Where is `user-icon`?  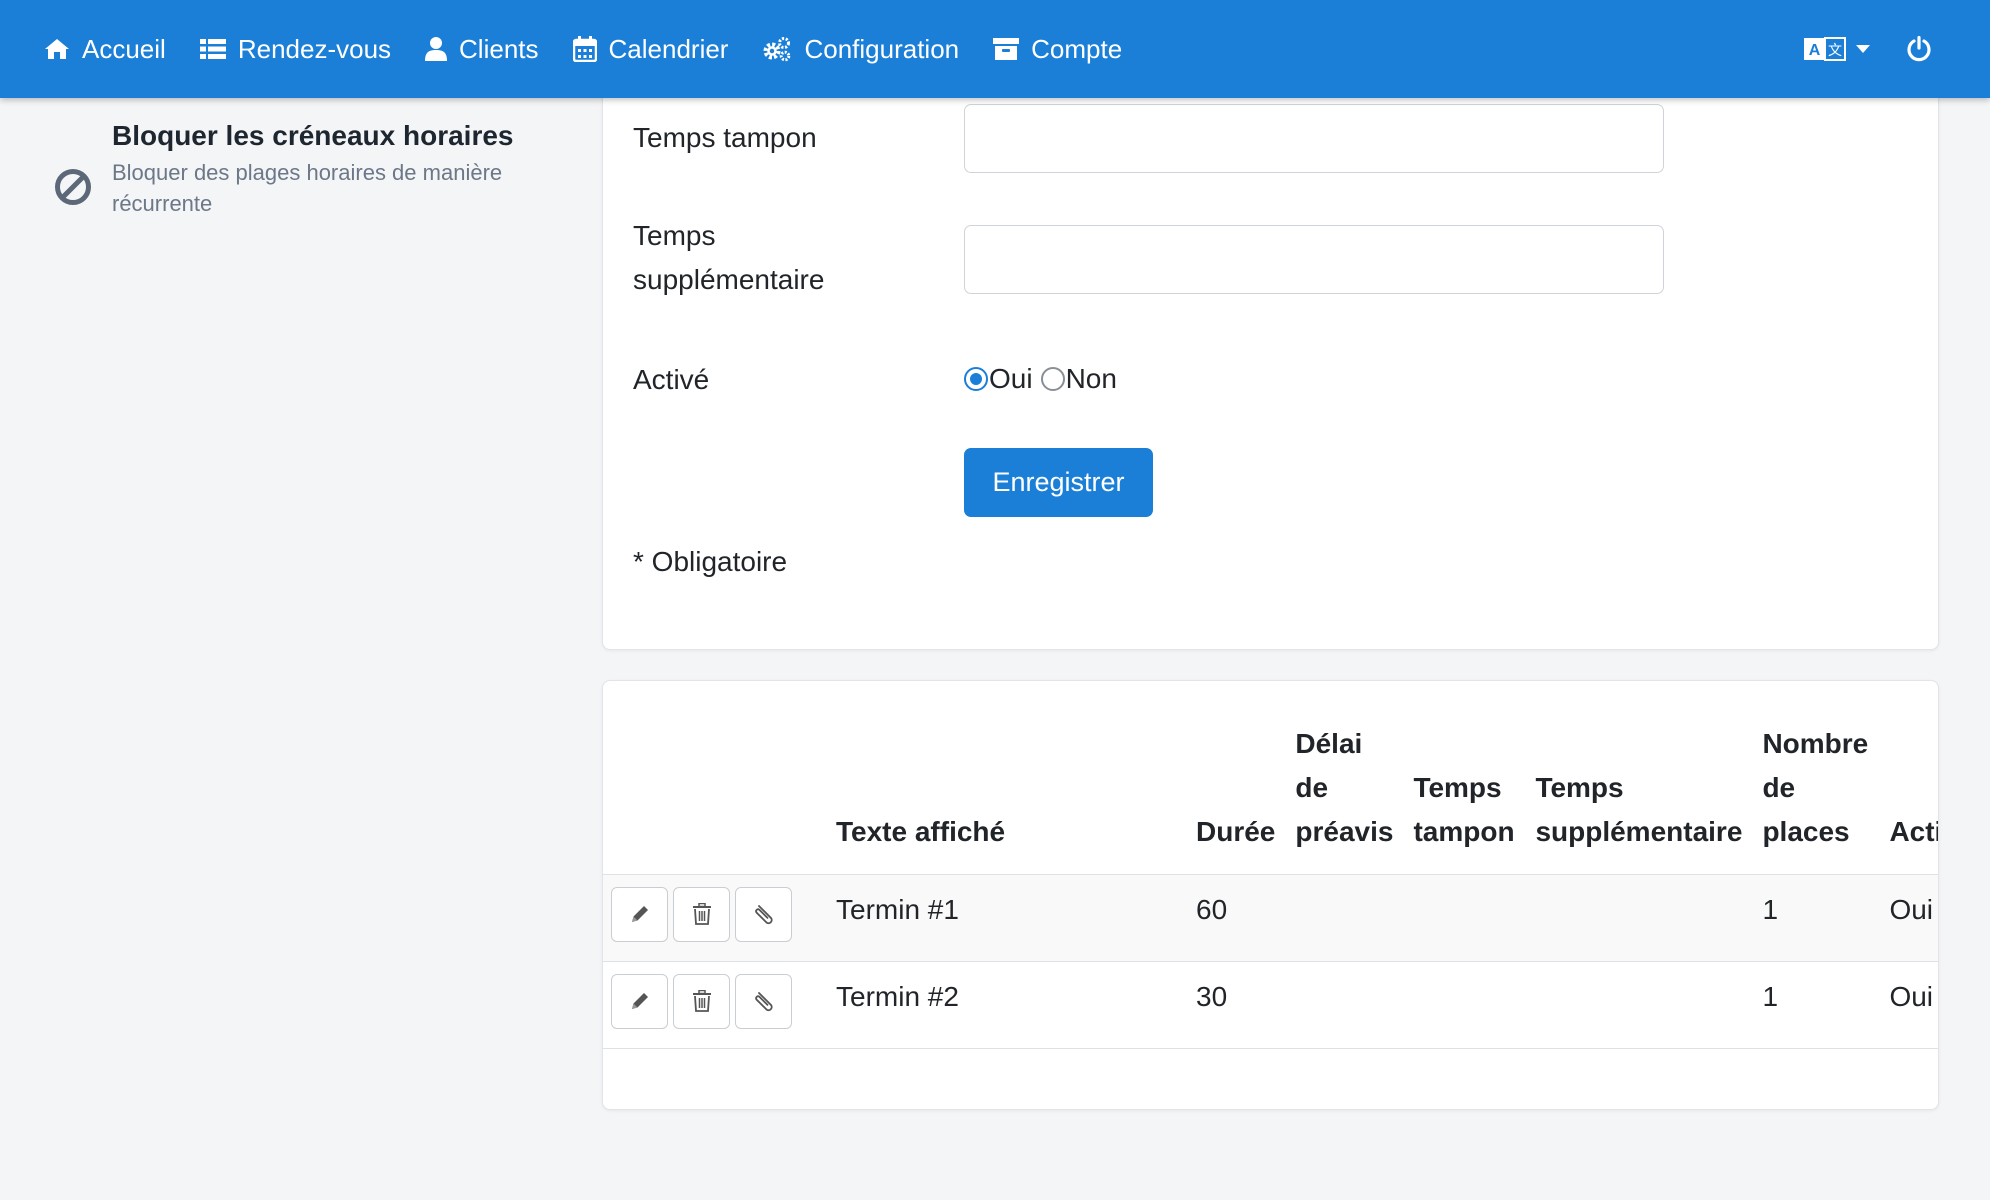 user-icon is located at coordinates (436, 49).